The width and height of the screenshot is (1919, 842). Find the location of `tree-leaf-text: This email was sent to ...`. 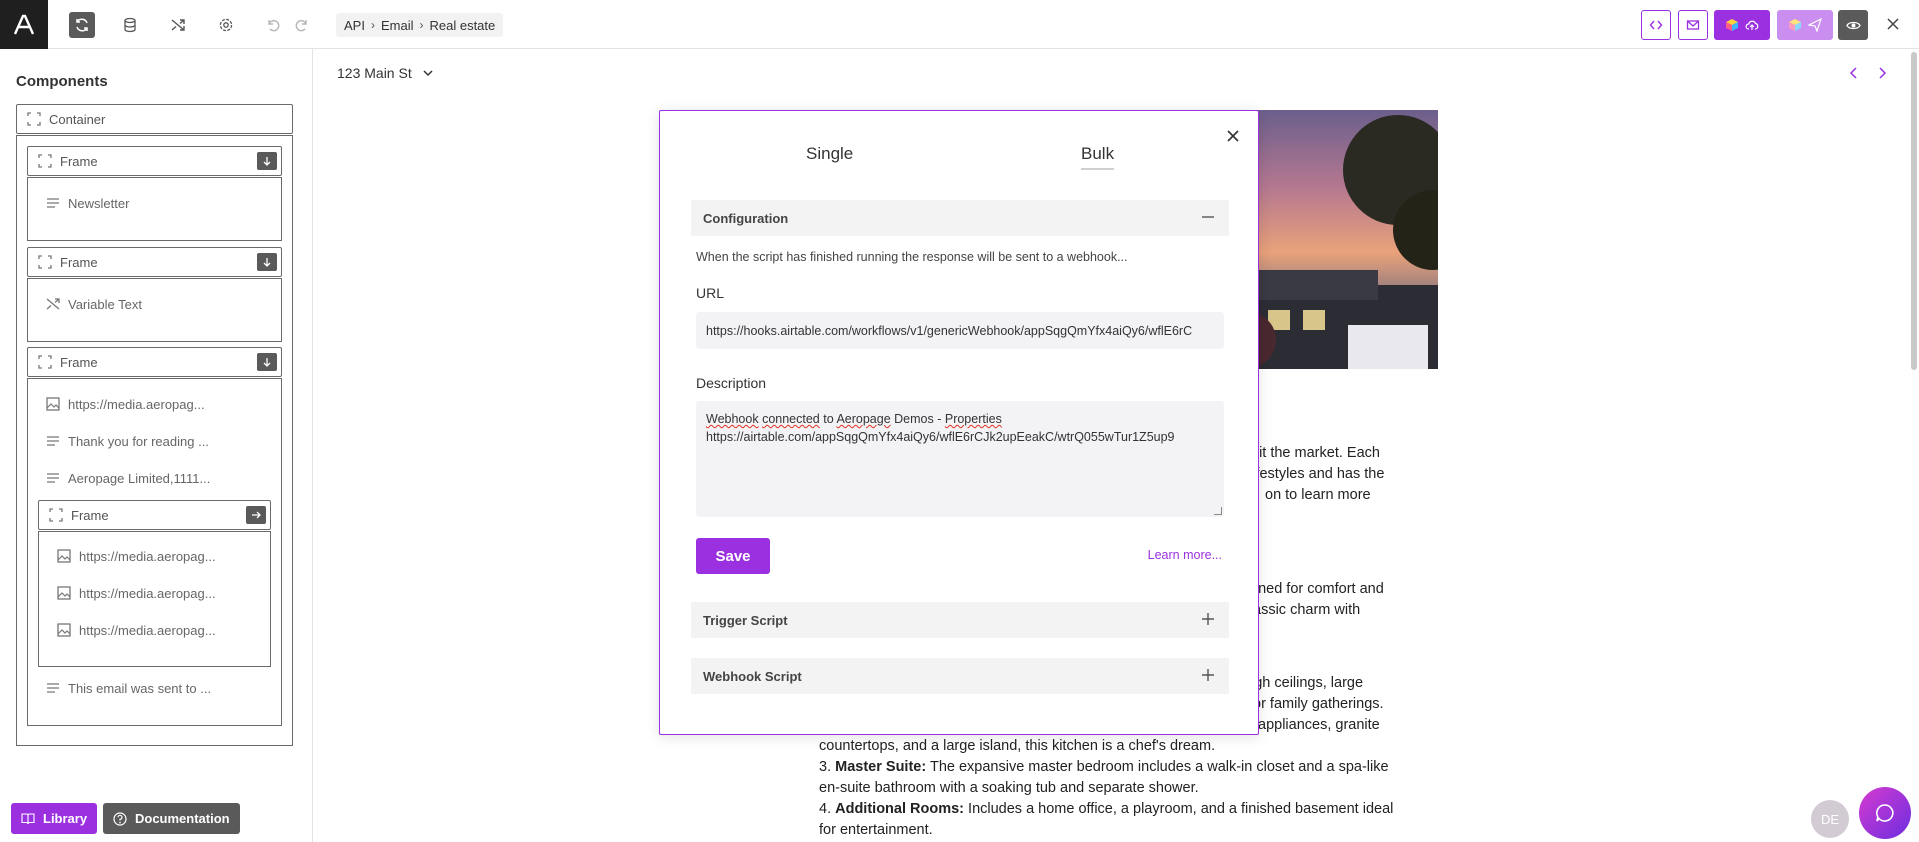

tree-leaf-text: This email was sent to ... is located at coordinates (128, 688).